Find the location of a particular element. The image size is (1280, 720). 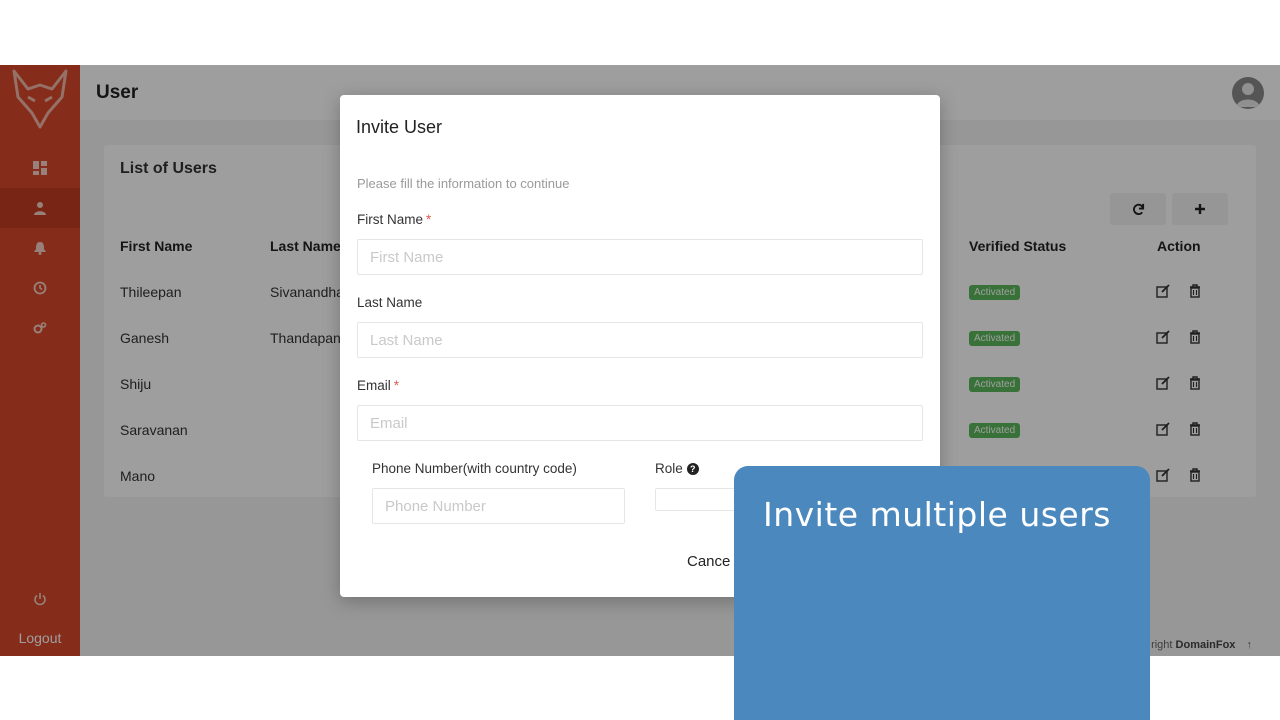

first-name-label: First Name * is located at coordinates (394, 219).